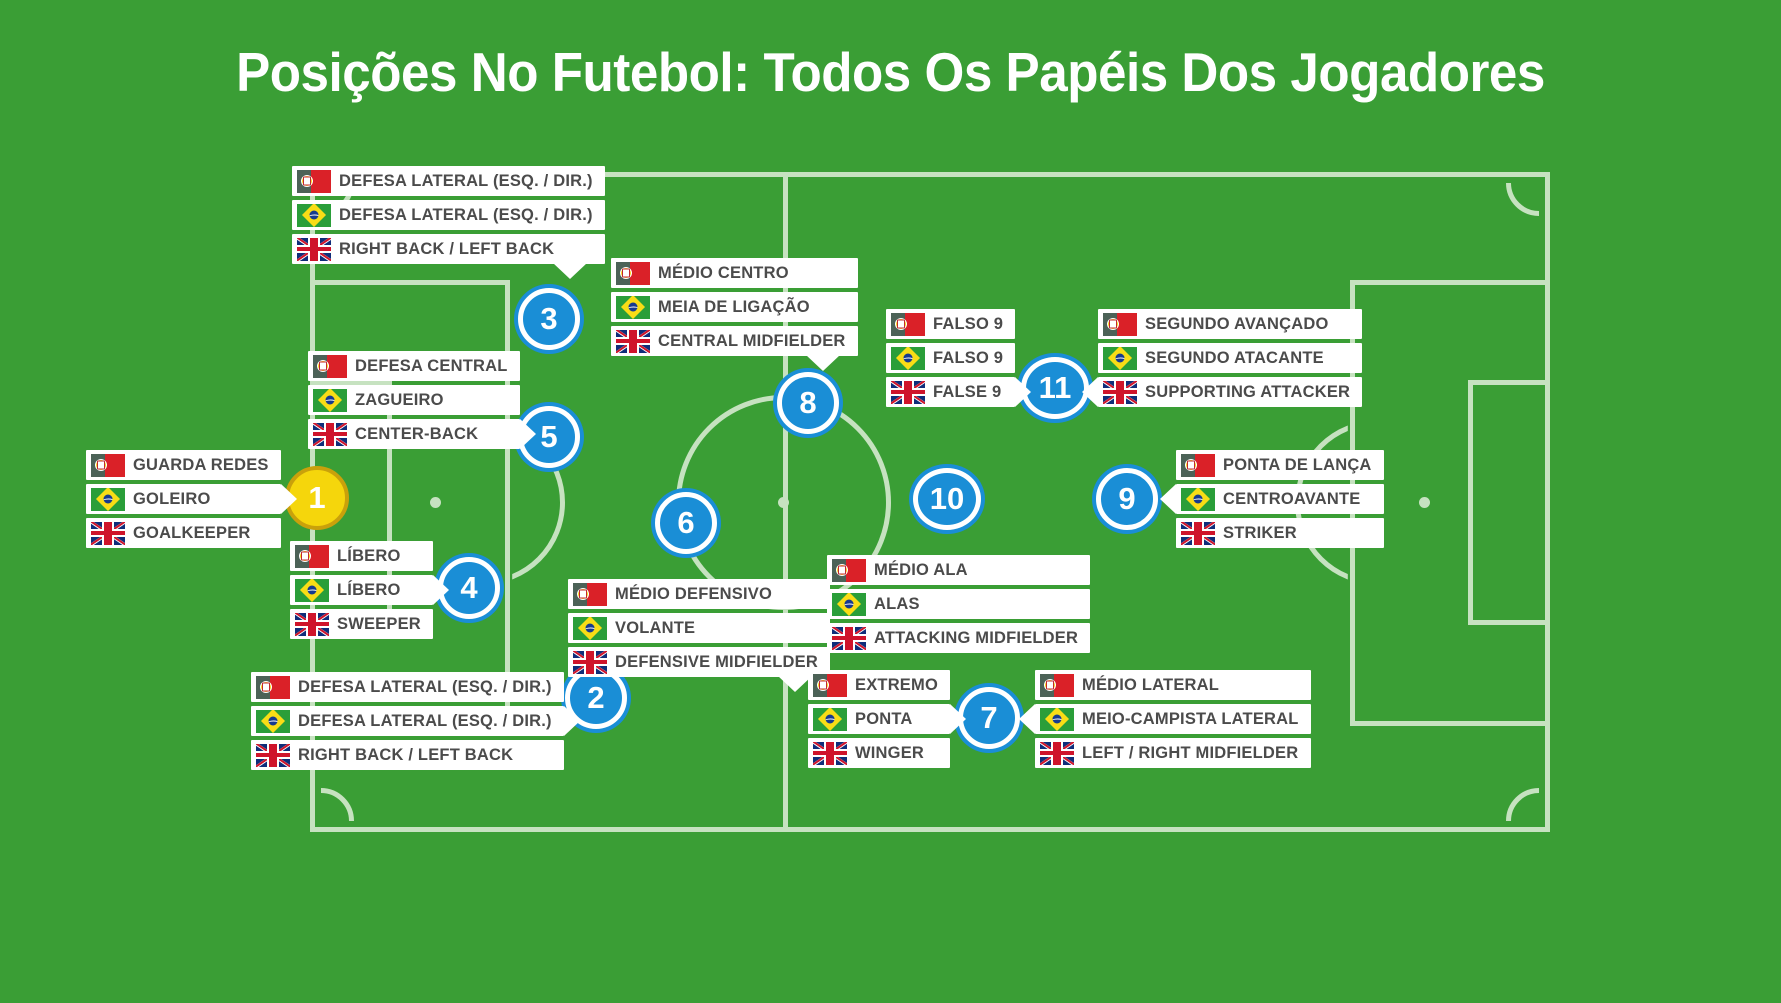 Image resolution: width=1781 pixels, height=1003 pixels. I want to click on label-row: EXTREMO, so click(879, 685).